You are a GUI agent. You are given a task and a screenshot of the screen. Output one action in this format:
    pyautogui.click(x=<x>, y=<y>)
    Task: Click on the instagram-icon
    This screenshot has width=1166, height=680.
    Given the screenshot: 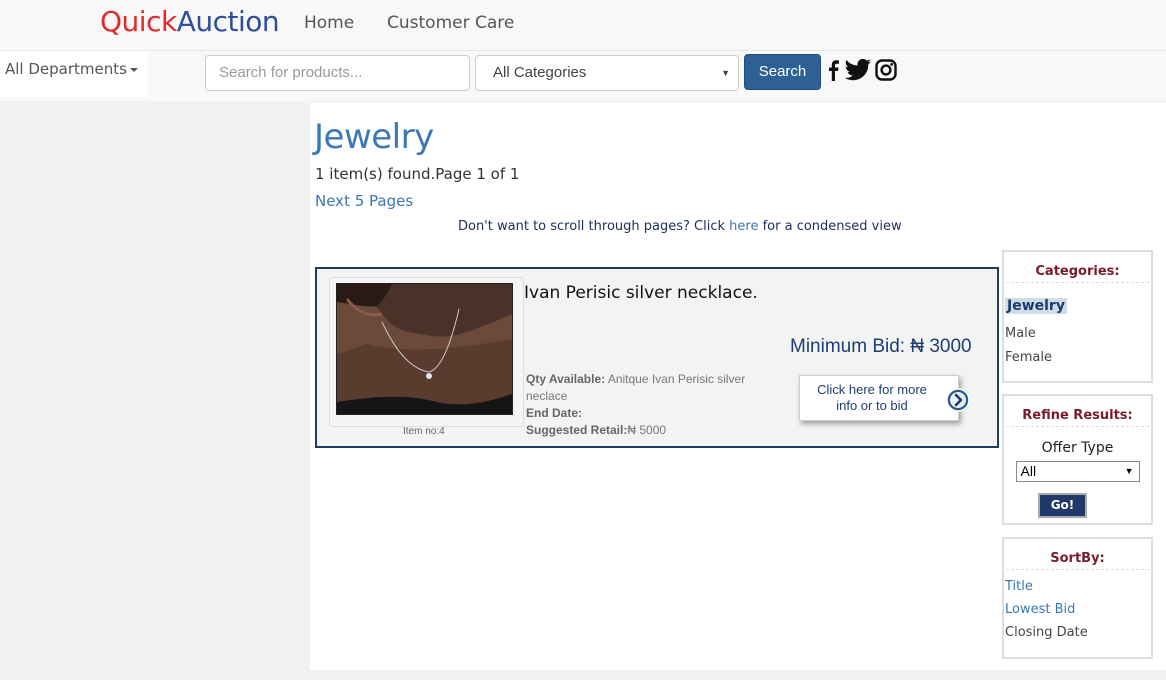 What is the action you would take?
    pyautogui.click(x=886, y=70)
    